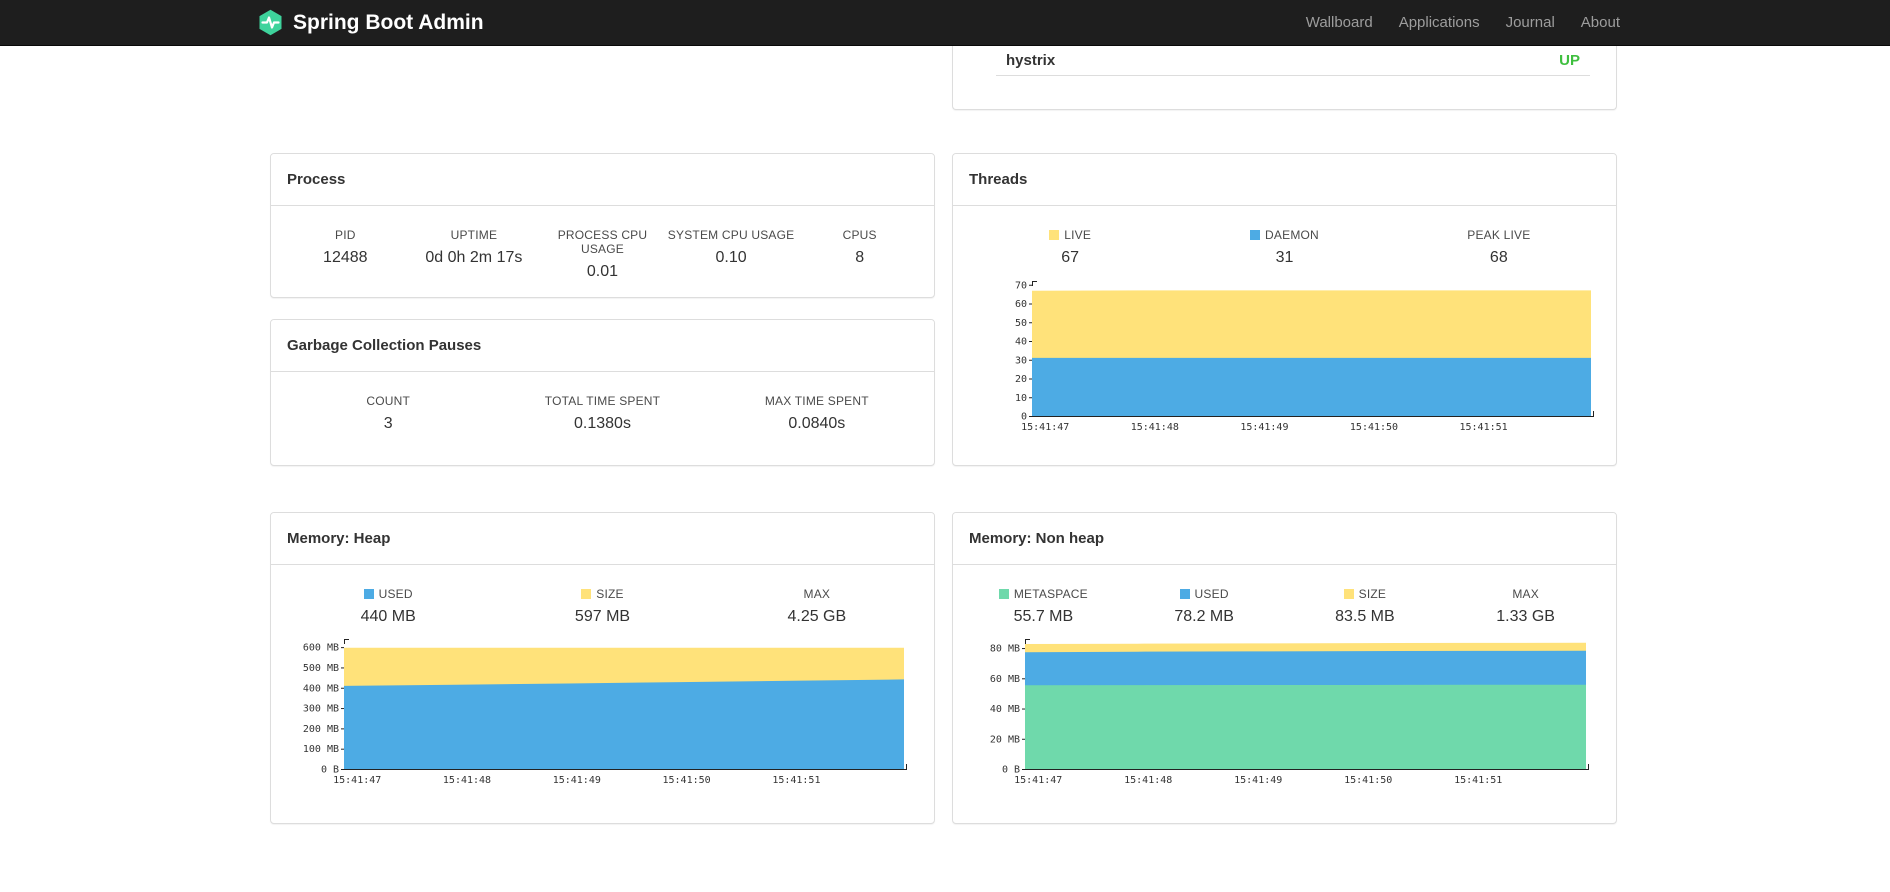 The height and width of the screenshot is (892, 1890). I want to click on brand-link: Spring Boot Admin, so click(370, 22).